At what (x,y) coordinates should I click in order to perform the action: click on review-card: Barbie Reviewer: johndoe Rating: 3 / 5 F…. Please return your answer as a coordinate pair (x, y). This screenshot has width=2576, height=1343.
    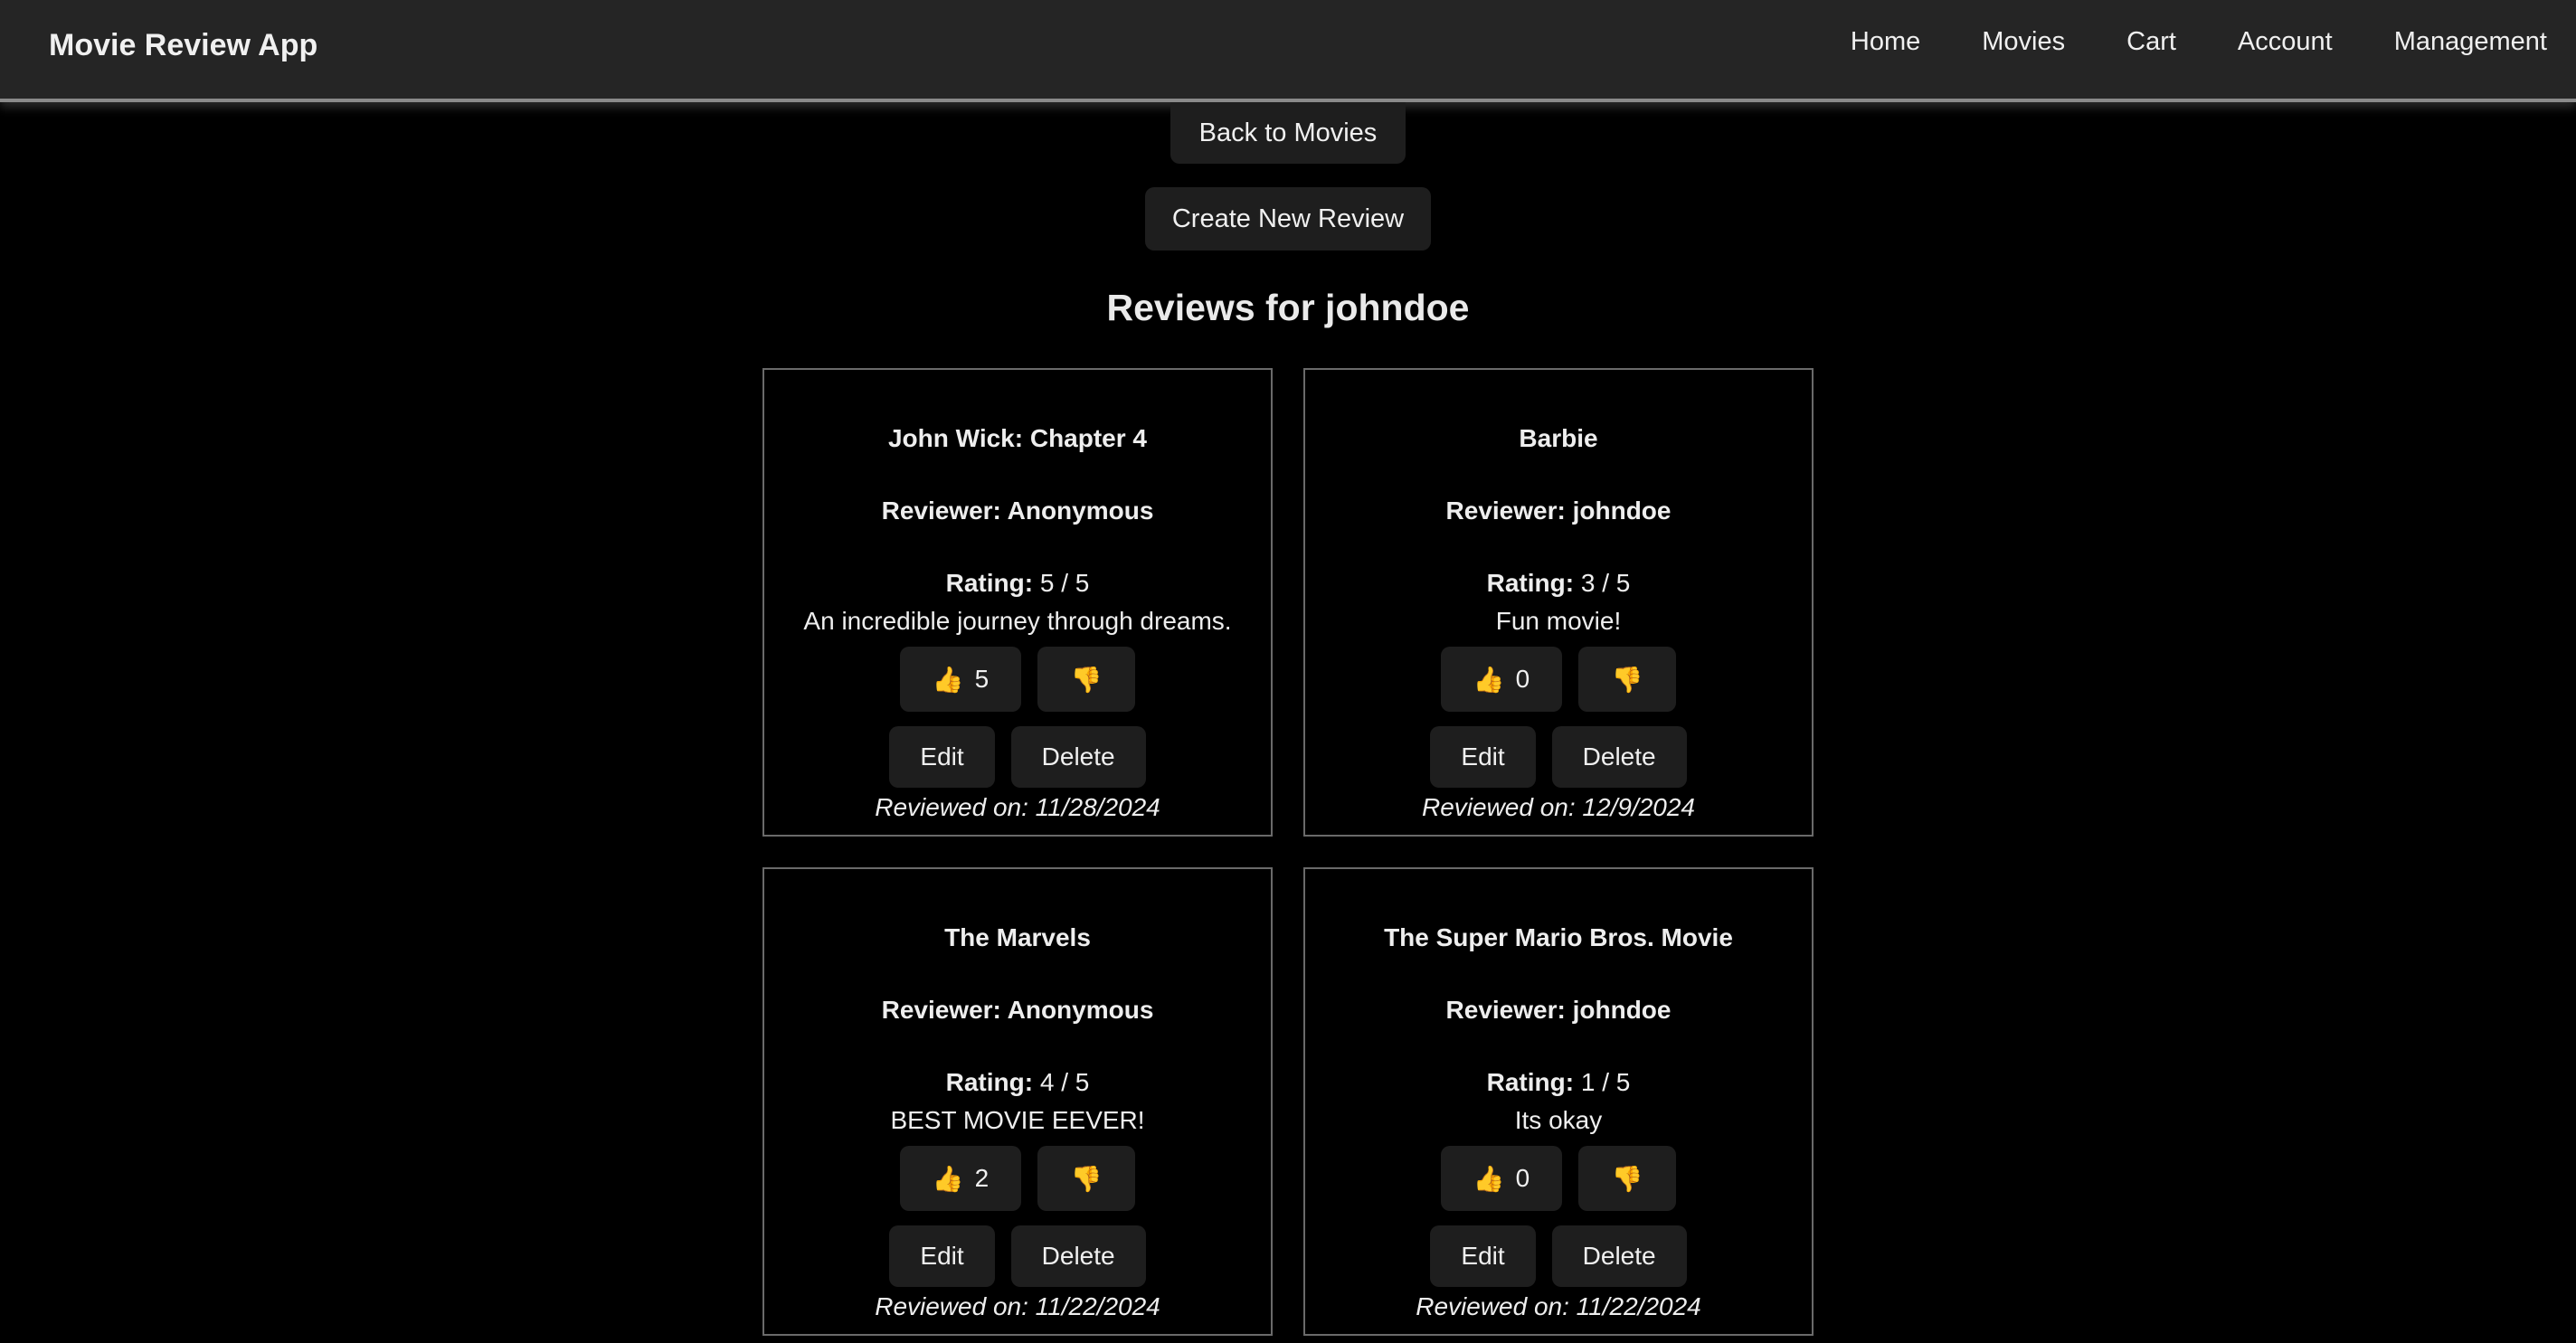
    Looking at the image, I should click on (1558, 602).